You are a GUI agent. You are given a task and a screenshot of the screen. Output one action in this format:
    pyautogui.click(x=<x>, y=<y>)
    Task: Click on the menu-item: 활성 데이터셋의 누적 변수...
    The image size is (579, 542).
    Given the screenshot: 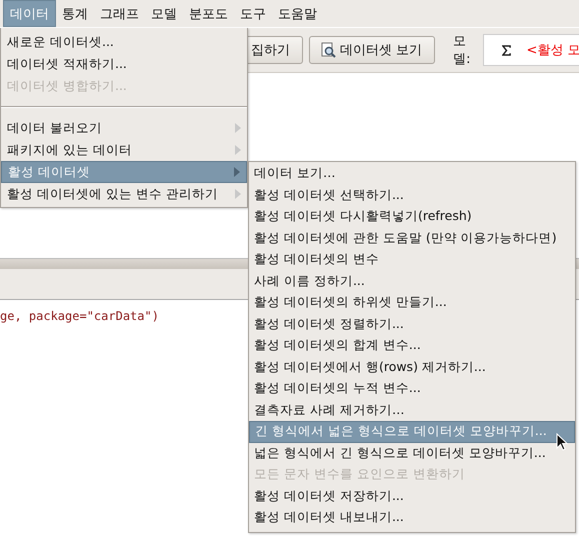 What is the action you would take?
    pyautogui.click(x=412, y=389)
    